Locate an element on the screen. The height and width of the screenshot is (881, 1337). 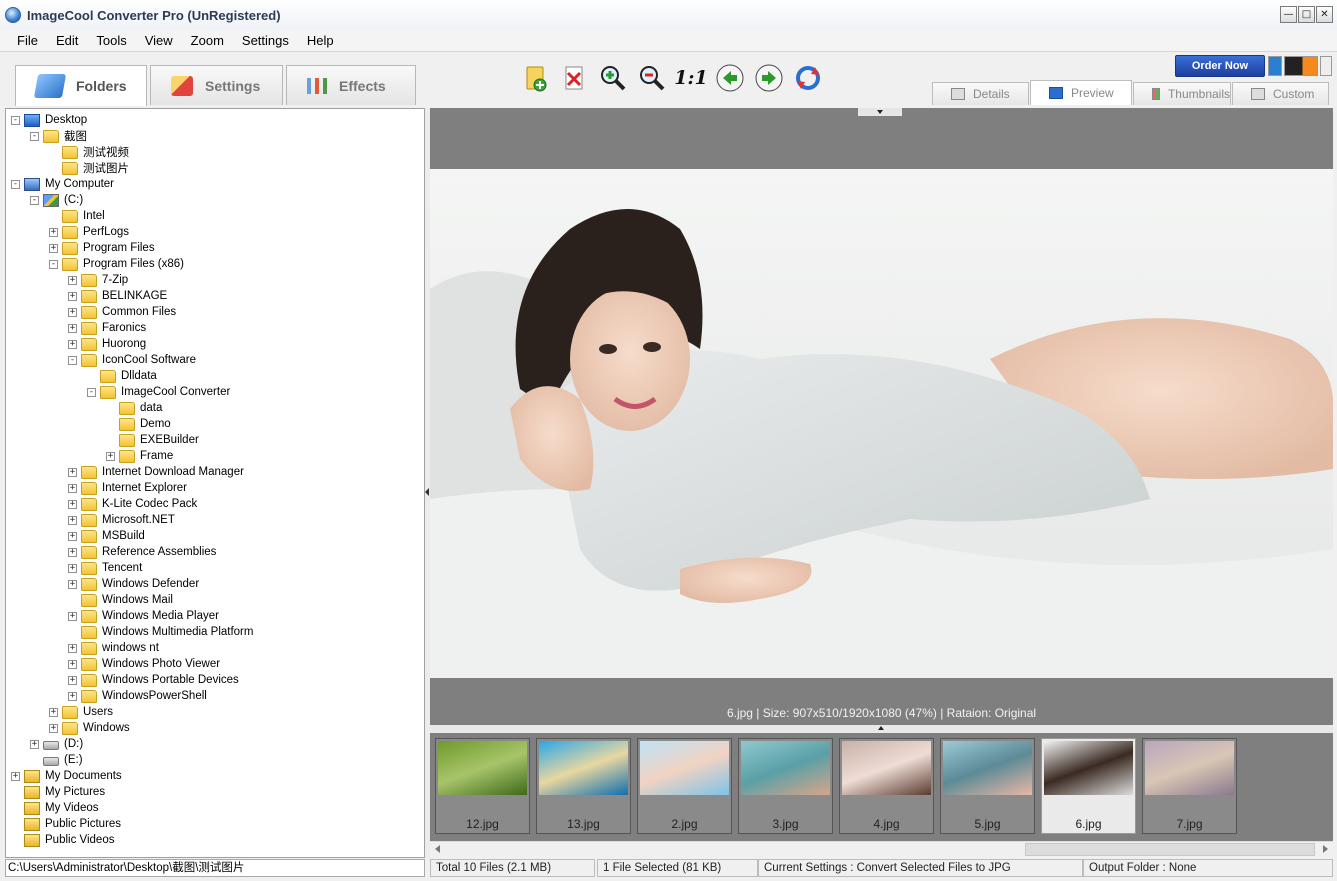
tree-item: data is located at coordinates (134, 408).